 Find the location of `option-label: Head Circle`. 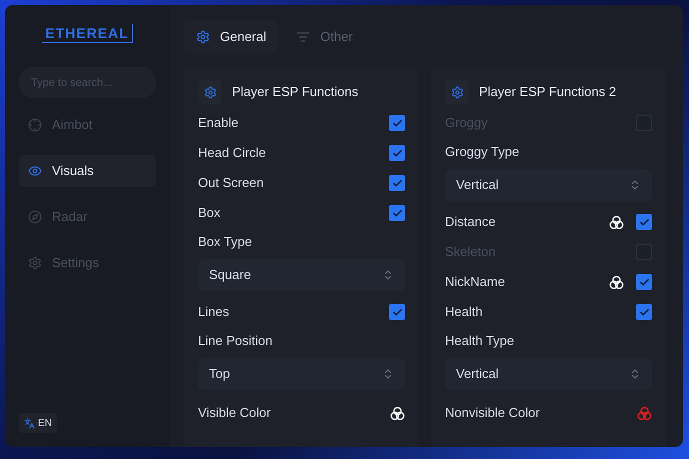

option-label: Head Circle is located at coordinates (232, 153).